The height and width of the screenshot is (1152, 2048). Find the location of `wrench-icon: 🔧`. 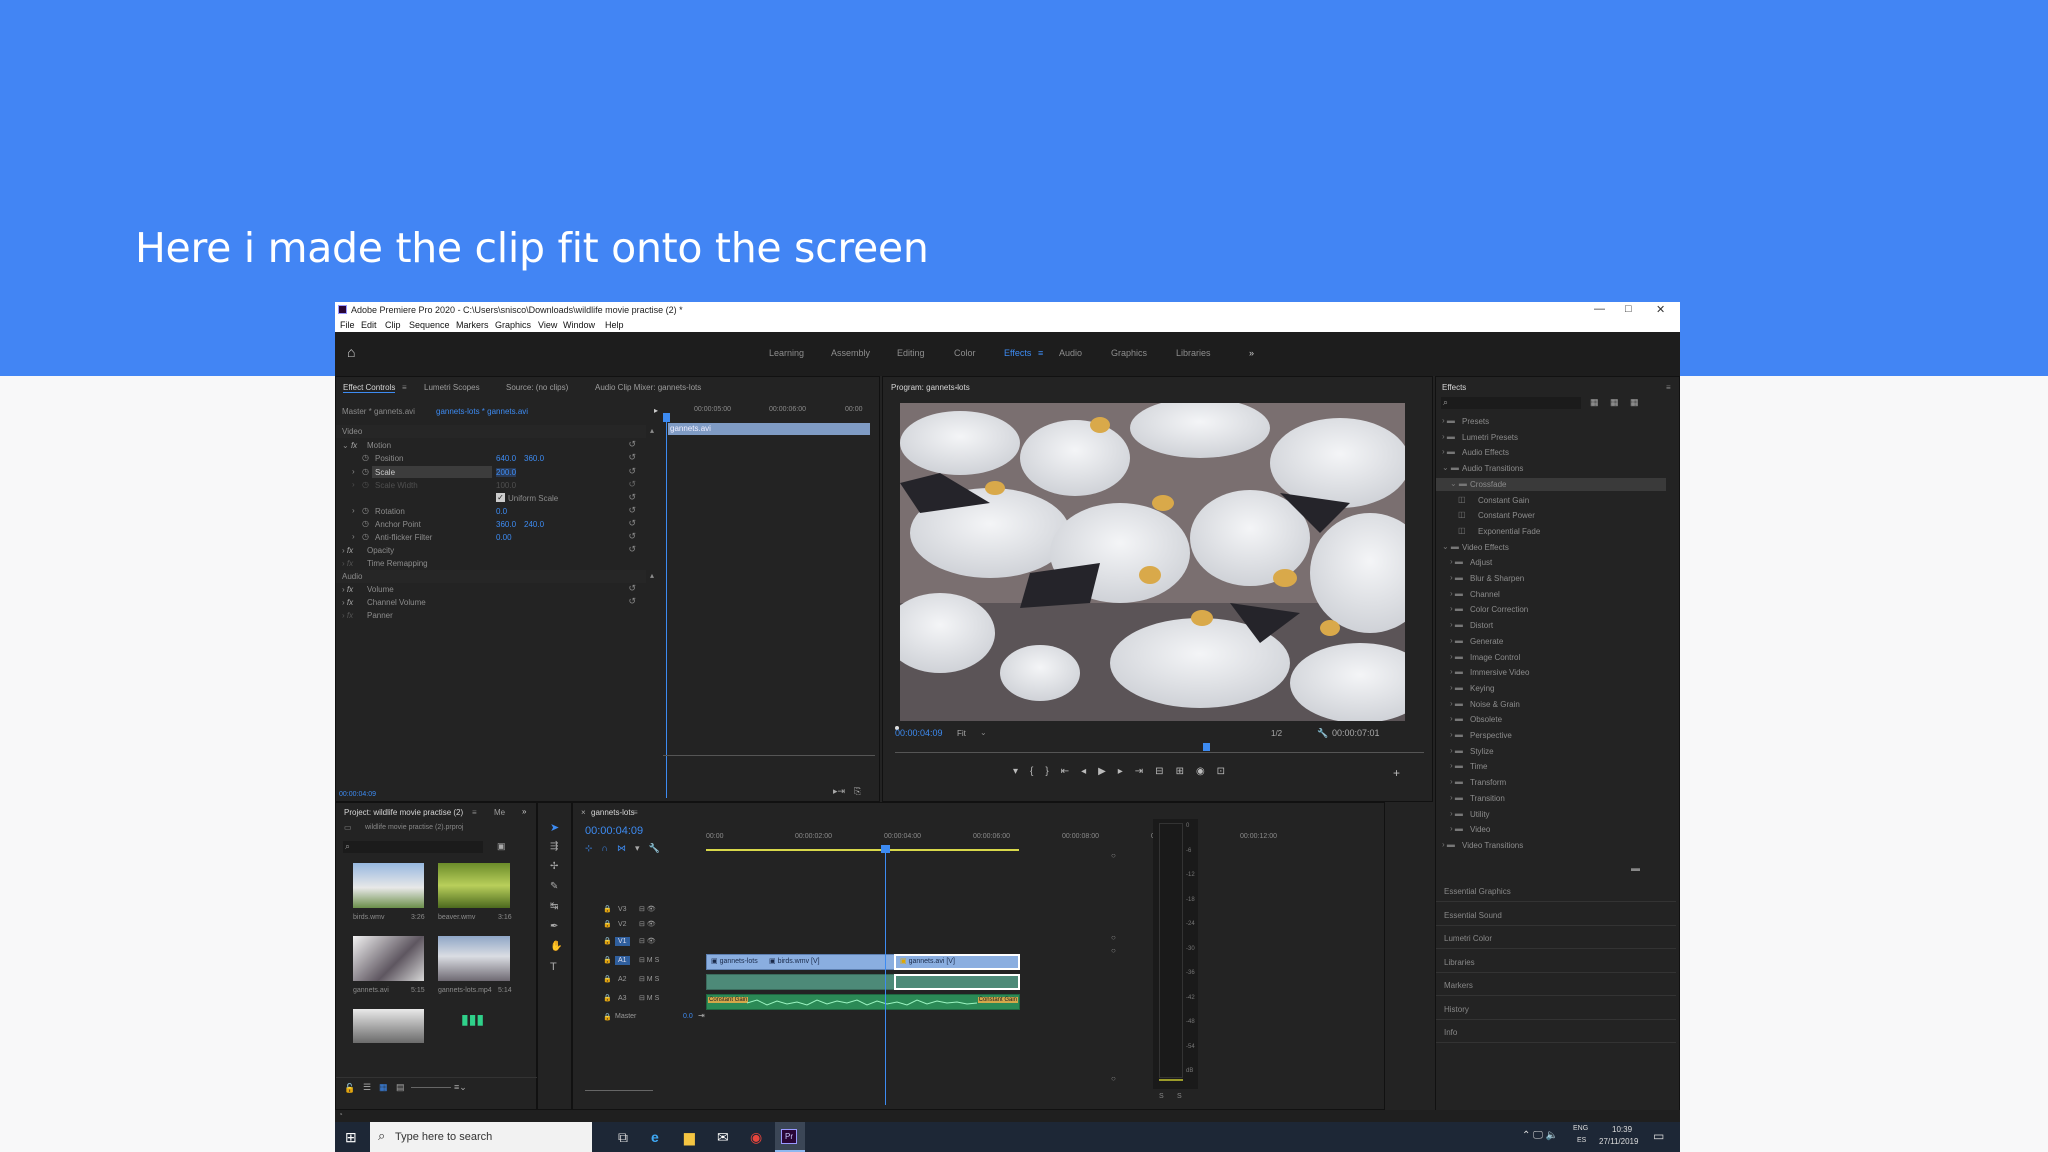

wrench-icon: 🔧 is located at coordinates (1322, 733).